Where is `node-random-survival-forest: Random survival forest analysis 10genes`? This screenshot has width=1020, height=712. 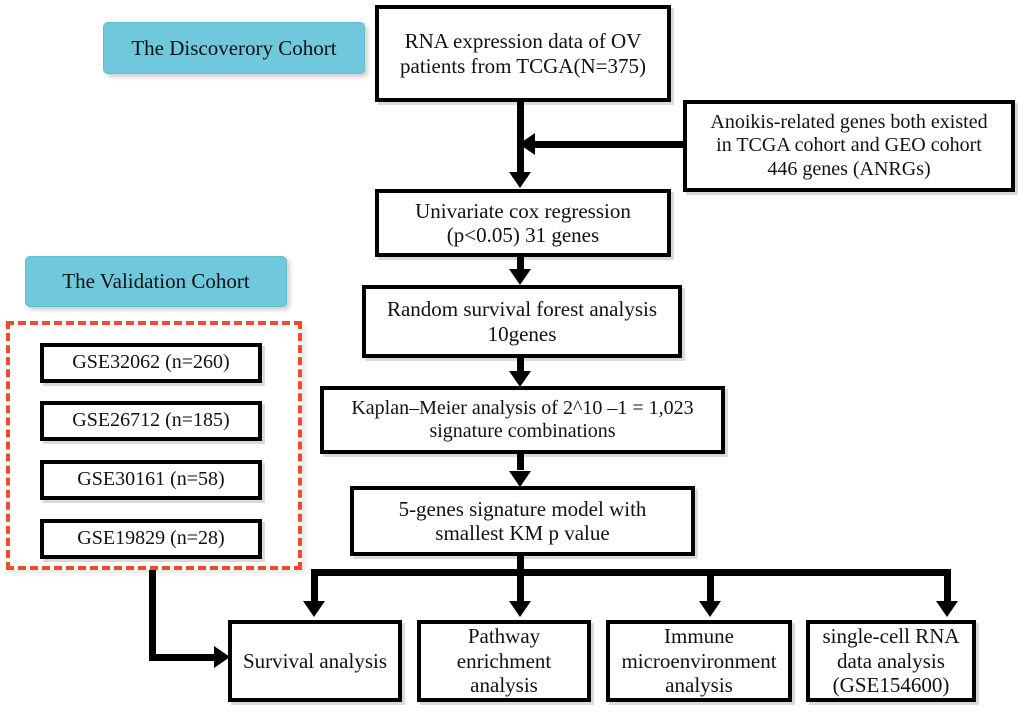 node-random-survival-forest: Random survival forest analysis 10genes is located at coordinates (522, 321).